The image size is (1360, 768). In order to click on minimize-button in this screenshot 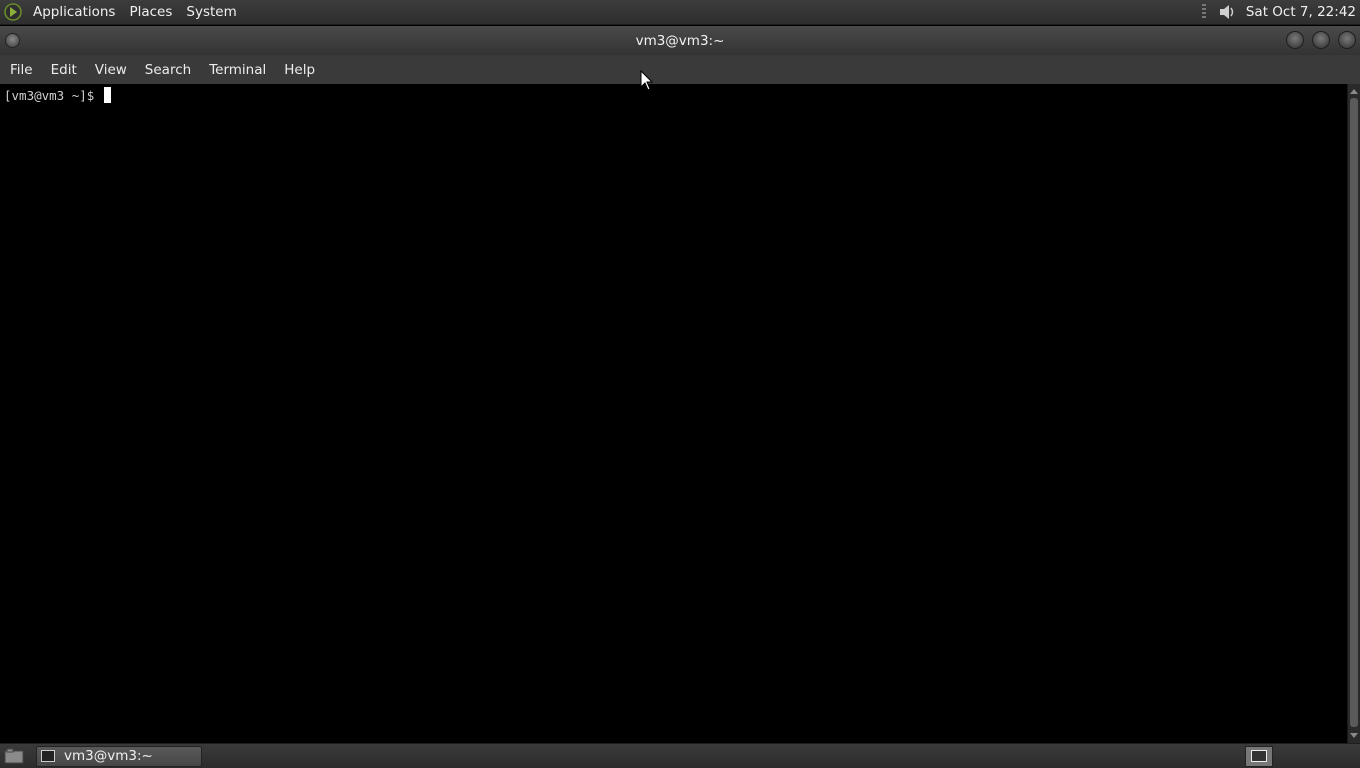, I will do `click(1295, 40)`.